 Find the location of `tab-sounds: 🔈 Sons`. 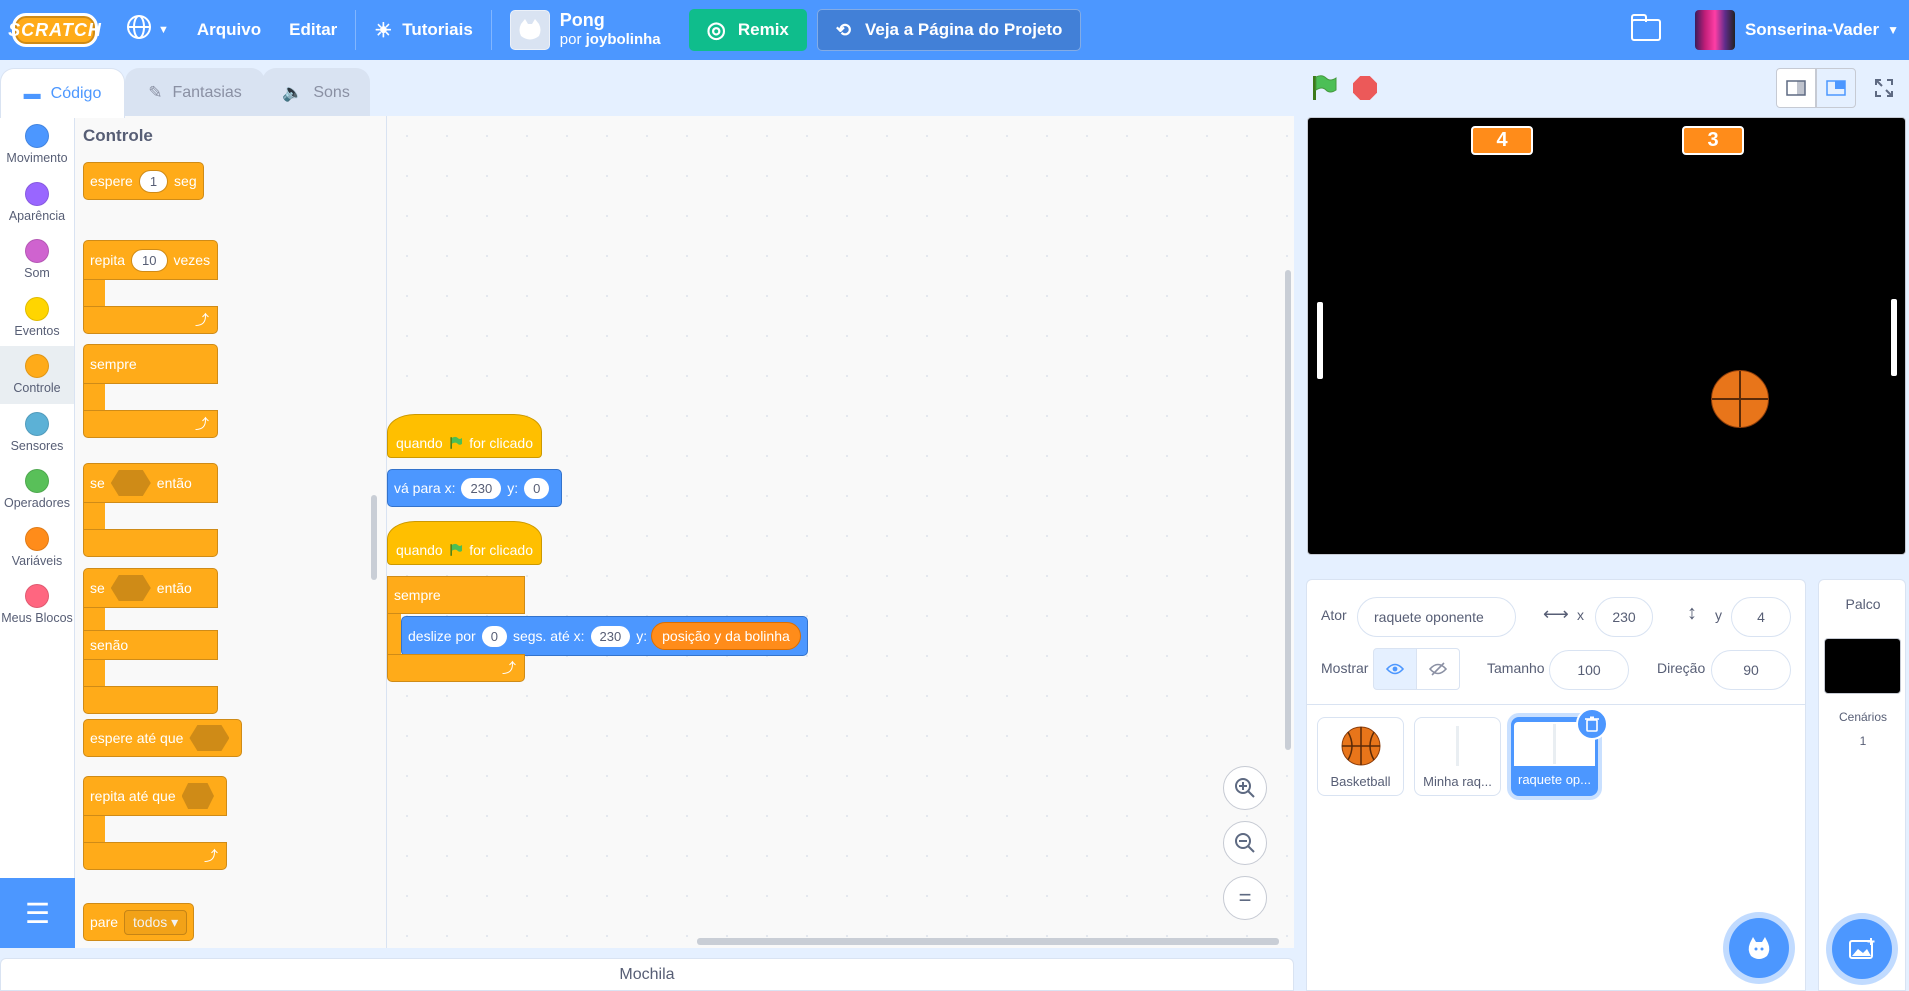

tab-sounds: 🔈 Sons is located at coordinates (316, 92).